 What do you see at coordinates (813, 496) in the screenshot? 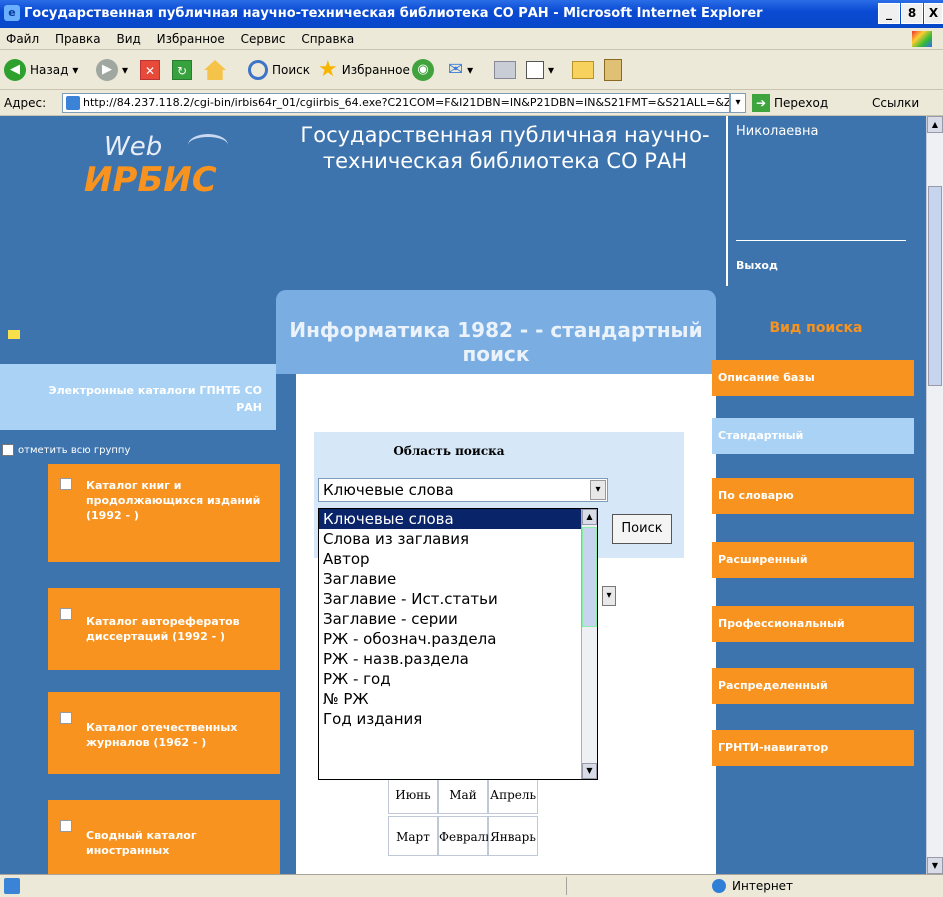
I see `tab-dictionary: По словарю` at bounding box center [813, 496].